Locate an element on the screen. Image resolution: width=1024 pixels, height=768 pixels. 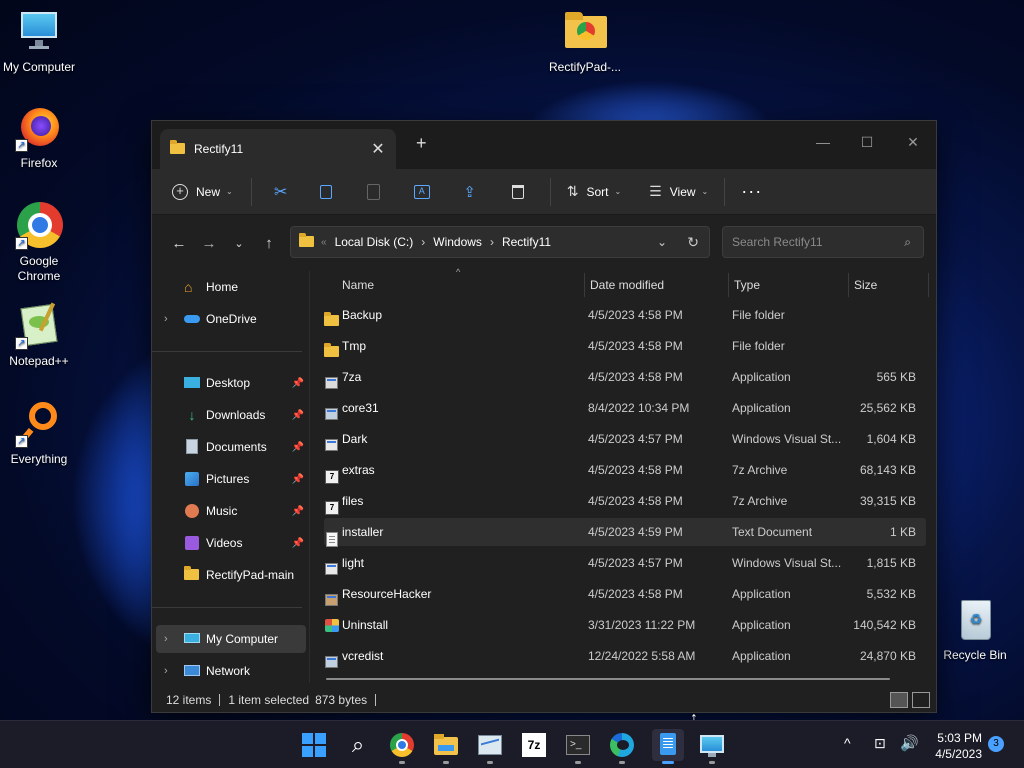
nav-item-documents: Documents 📌 is located at coordinates (231, 447).